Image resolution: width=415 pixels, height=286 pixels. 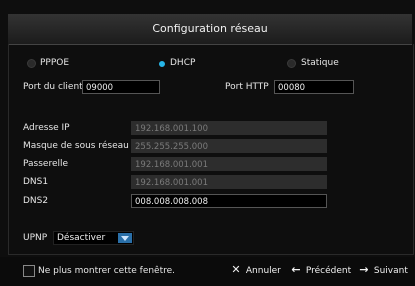 I want to click on http-port-input: 00080, so click(x=314, y=87).